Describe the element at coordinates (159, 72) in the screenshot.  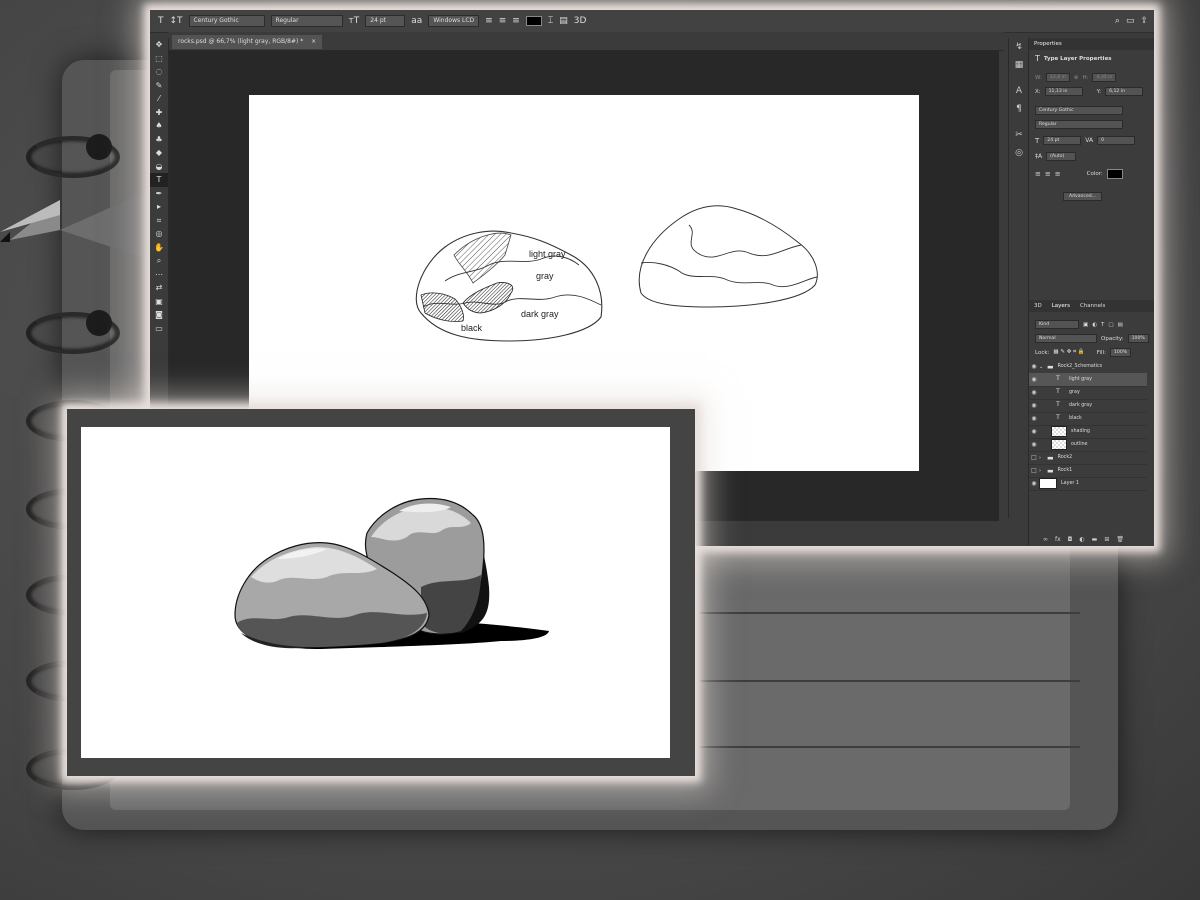
I see `lasso-tool-icon: ◌` at that location.